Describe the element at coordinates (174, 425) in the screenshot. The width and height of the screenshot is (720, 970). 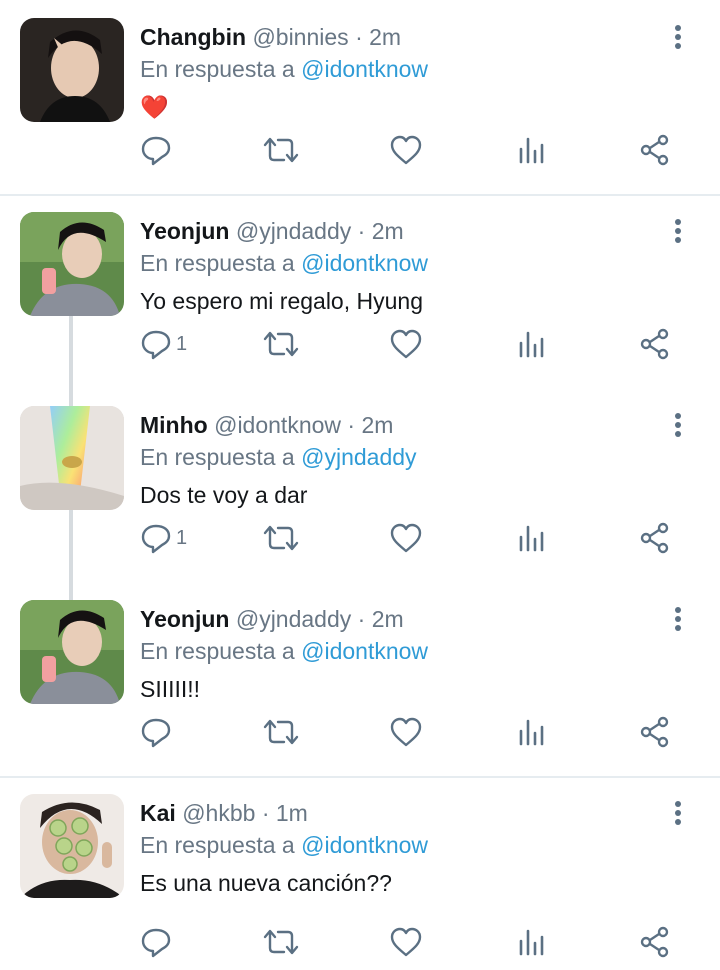
I see `display-name: Minho` at that location.